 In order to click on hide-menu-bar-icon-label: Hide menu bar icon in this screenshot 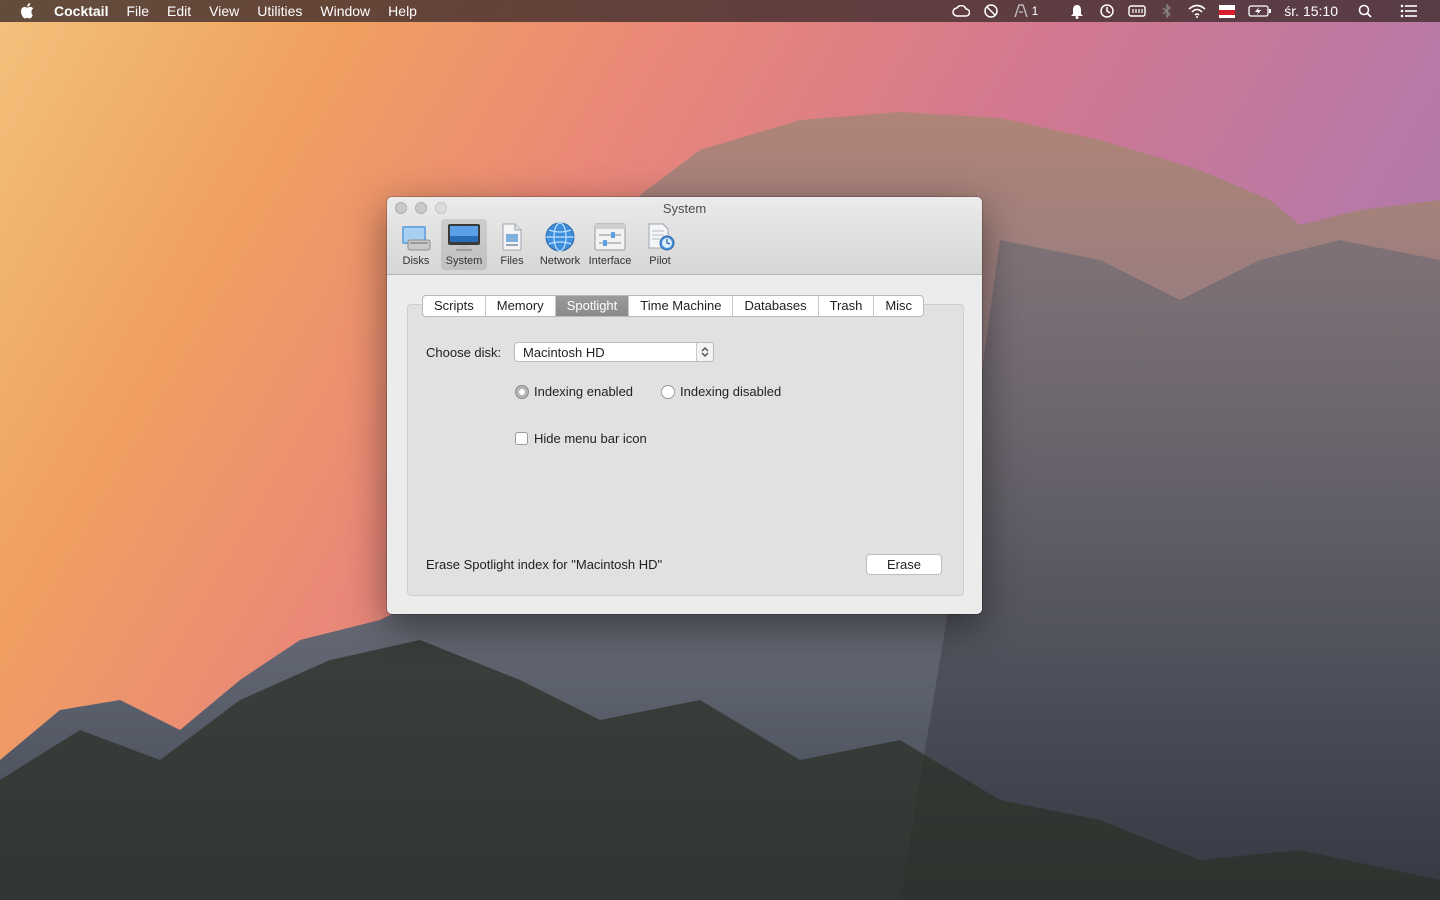, I will do `click(590, 438)`.